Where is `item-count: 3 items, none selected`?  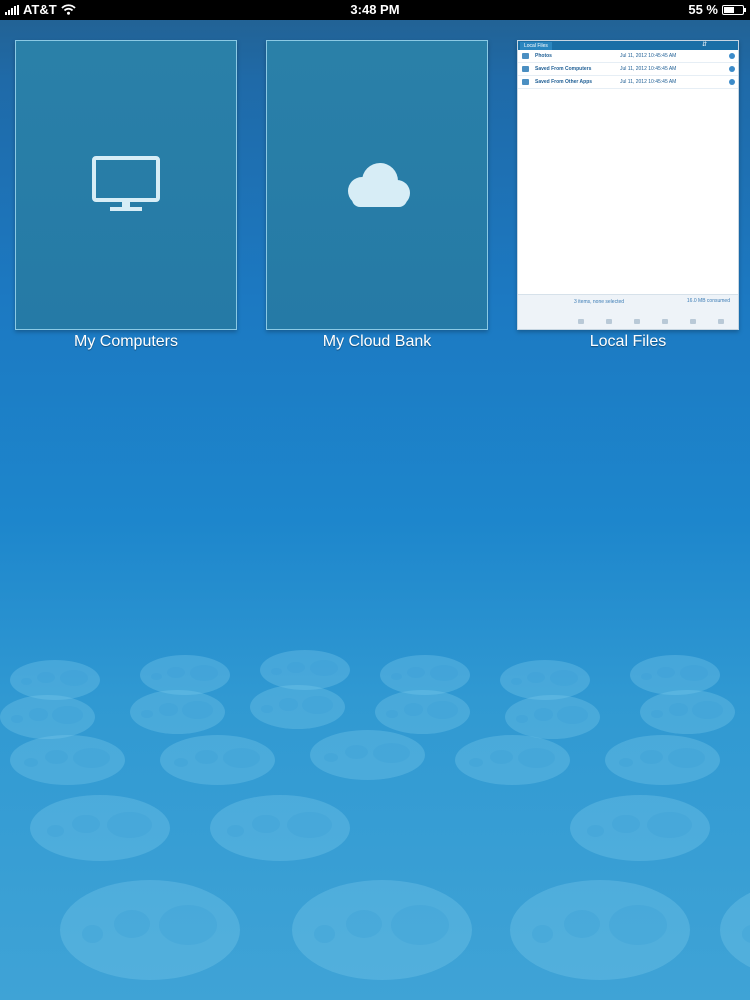 item-count: 3 items, none selected is located at coordinates (599, 302).